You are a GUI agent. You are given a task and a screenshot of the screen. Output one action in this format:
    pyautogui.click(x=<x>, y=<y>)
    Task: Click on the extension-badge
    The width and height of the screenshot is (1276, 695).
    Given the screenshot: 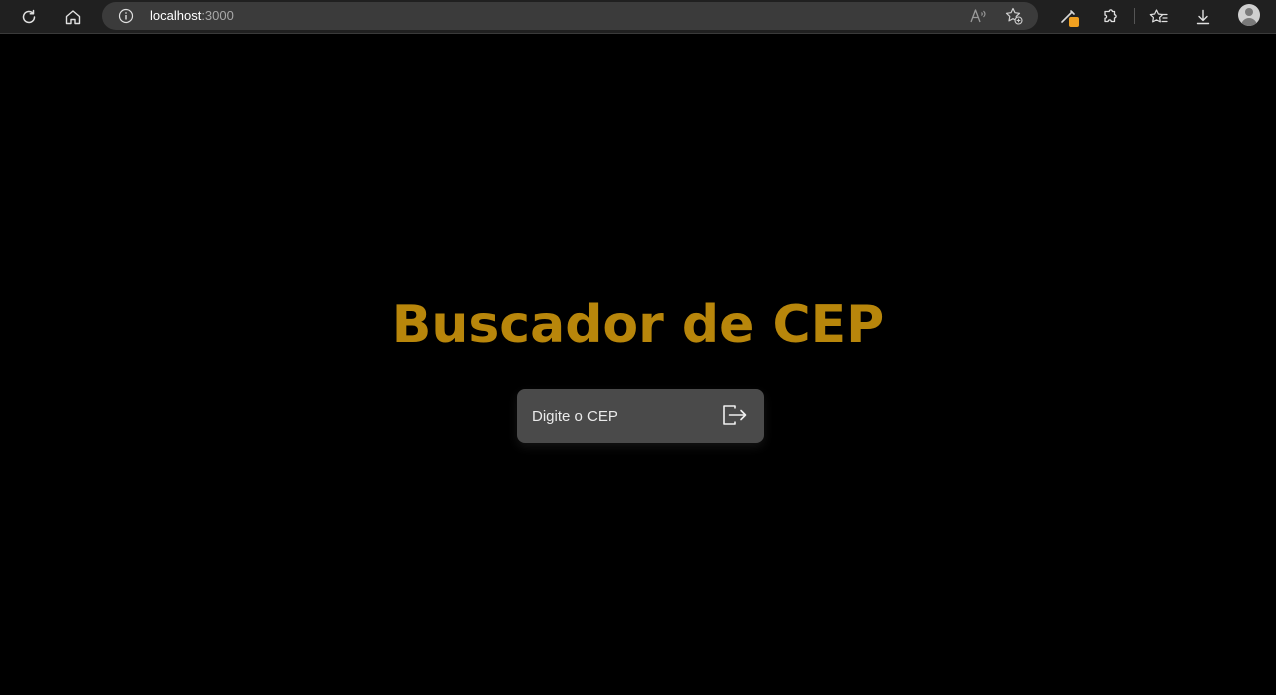 What is the action you would take?
    pyautogui.click(x=1074, y=22)
    